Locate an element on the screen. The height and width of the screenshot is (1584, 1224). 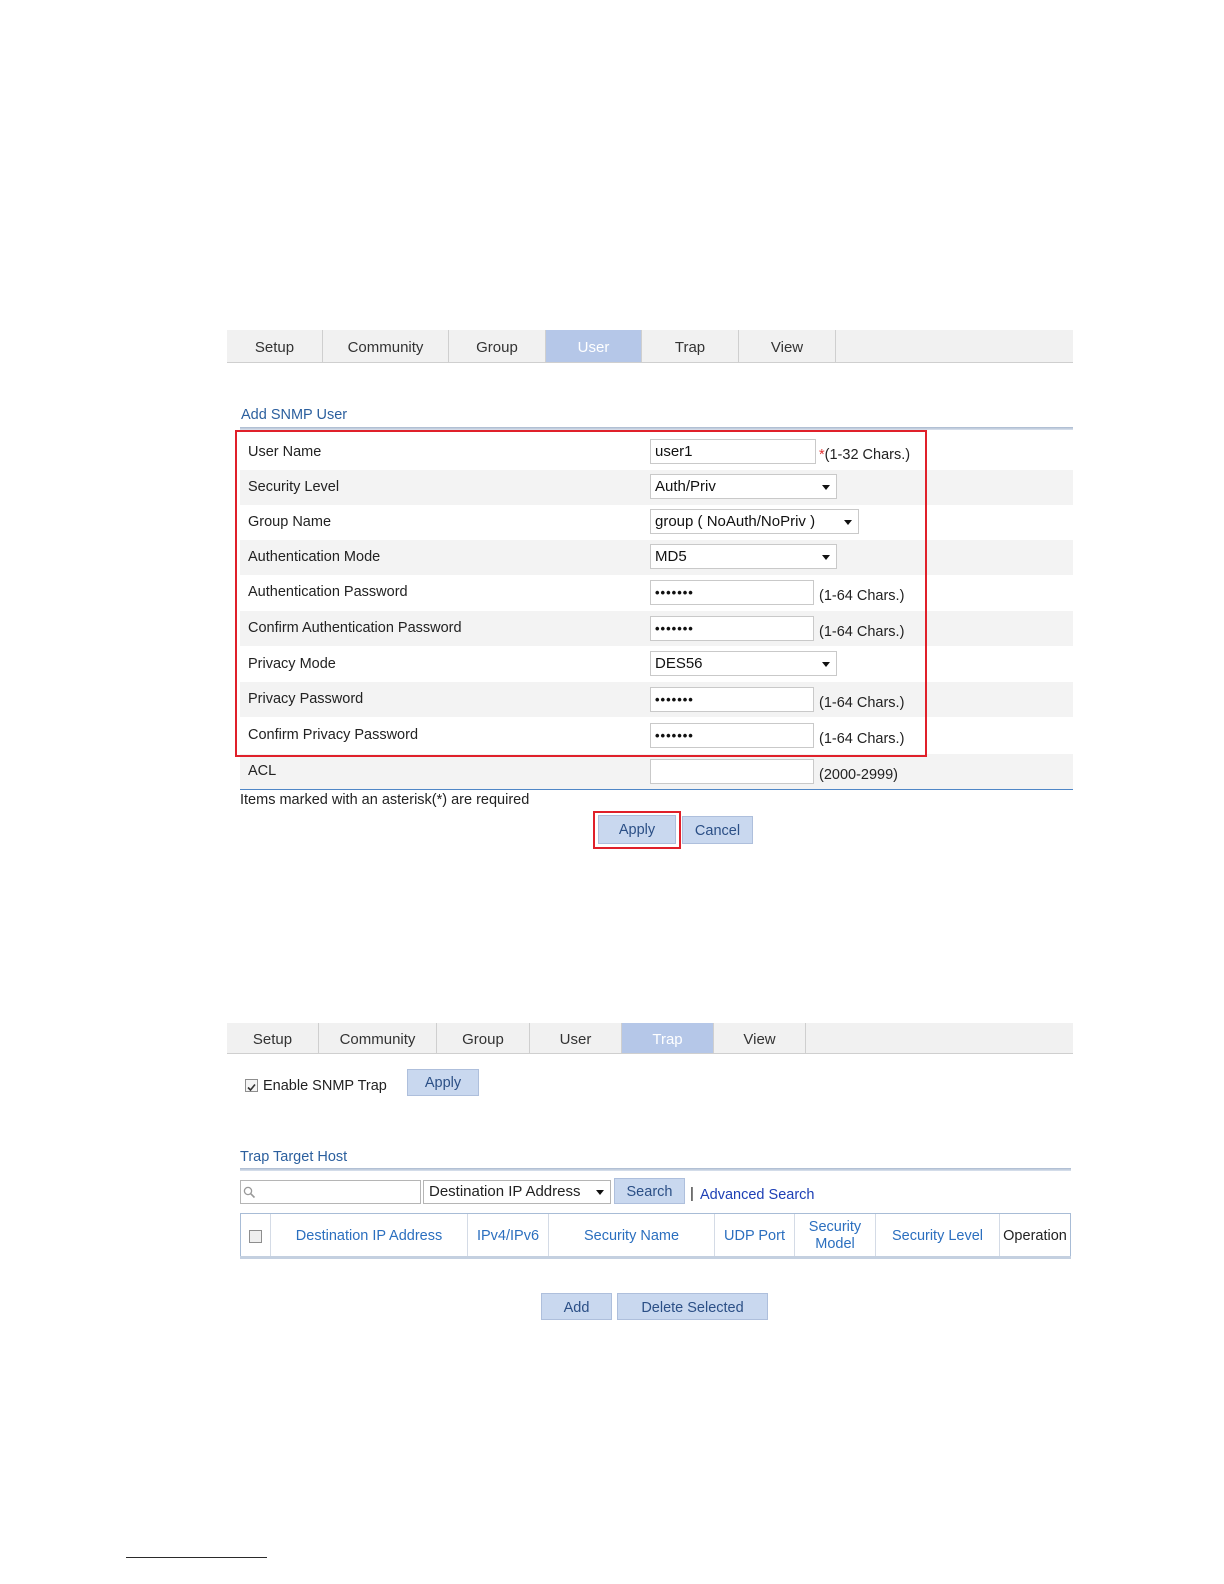
trap-apply-button: Apply is located at coordinates (443, 1082).